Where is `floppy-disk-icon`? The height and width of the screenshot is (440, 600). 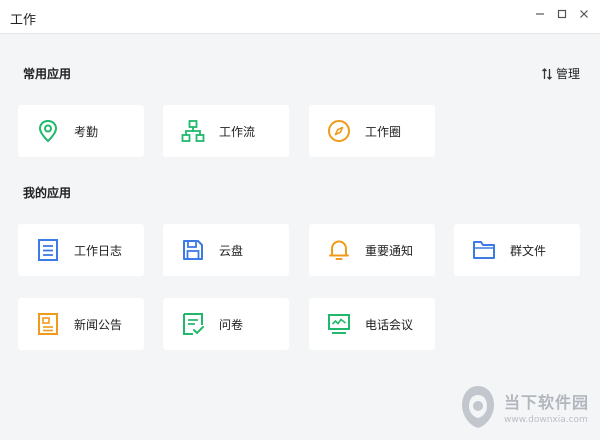 floppy-disk-icon is located at coordinates (193, 250).